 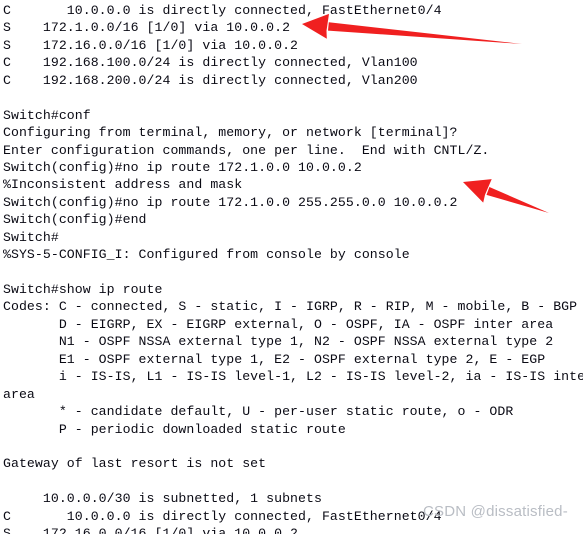 What do you see at coordinates (174, 429) in the screenshot?
I see `terminal-line: P - periodic downloaded static route` at bounding box center [174, 429].